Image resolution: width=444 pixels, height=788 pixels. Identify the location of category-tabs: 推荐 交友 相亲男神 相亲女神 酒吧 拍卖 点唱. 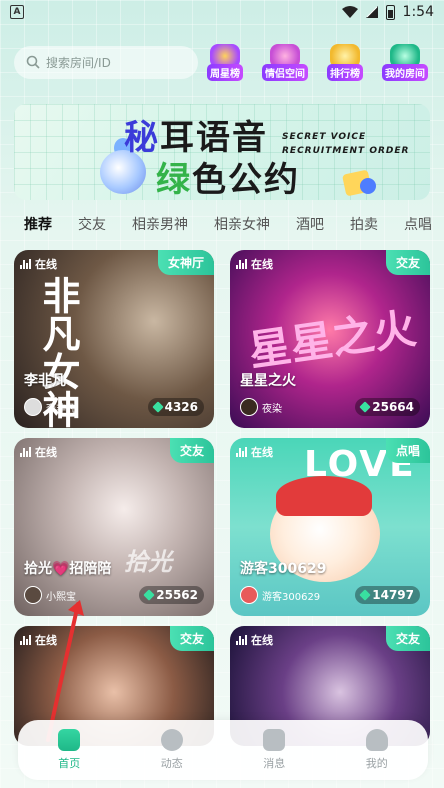
(230, 227).